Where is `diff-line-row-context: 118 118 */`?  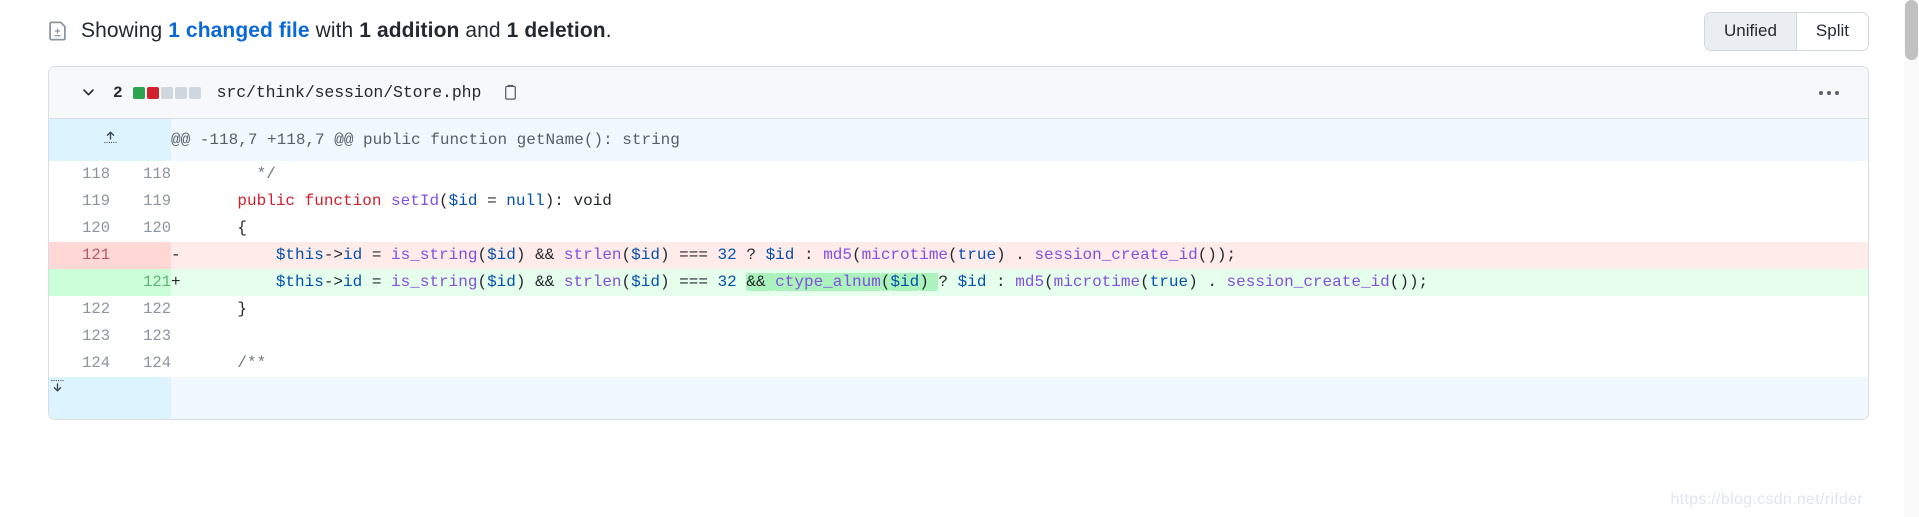
diff-line-row-context: 118 118 */ is located at coordinates (958, 174).